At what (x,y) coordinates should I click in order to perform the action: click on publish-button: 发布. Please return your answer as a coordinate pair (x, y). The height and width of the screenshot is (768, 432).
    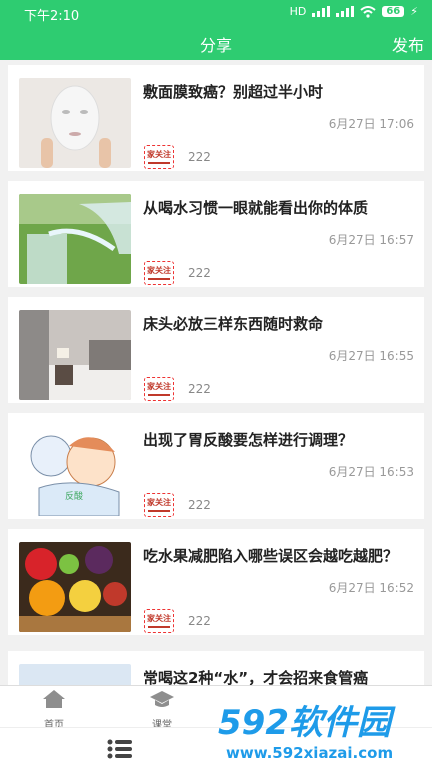
    Looking at the image, I should click on (408, 44).